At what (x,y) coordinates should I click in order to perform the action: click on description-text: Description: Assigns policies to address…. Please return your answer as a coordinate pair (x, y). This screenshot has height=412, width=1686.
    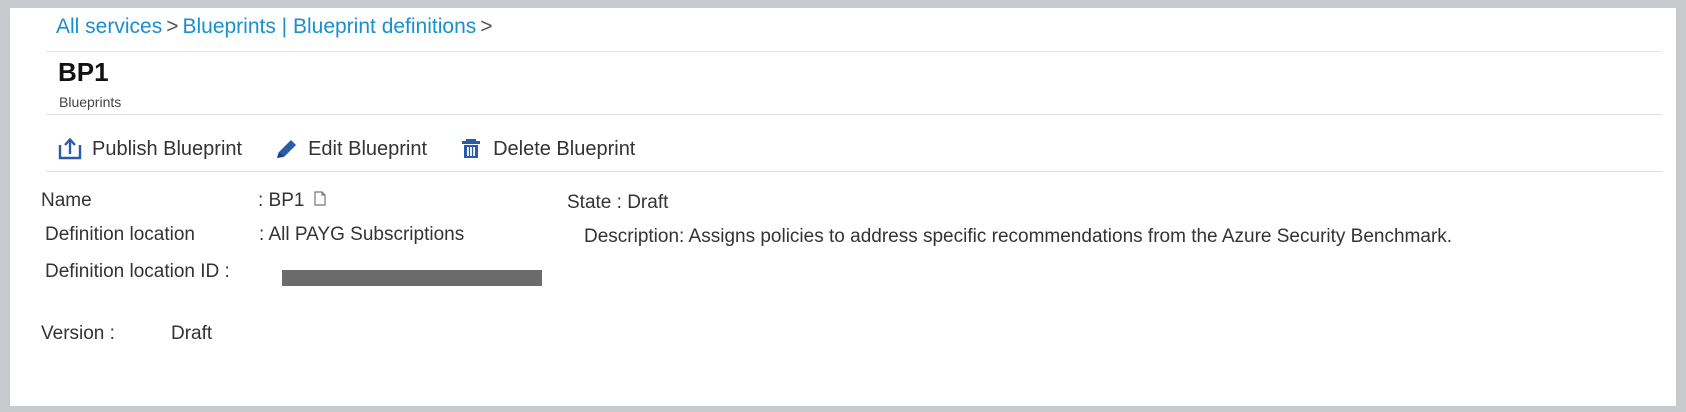
    Looking at the image, I should click on (1018, 236).